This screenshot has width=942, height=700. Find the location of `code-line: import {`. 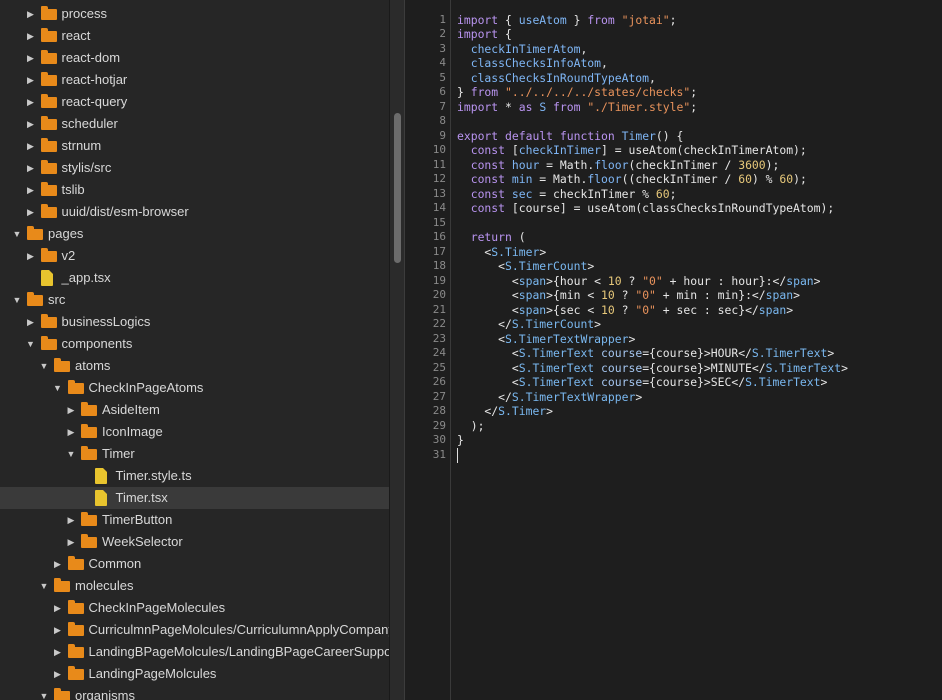

code-line: import { is located at coordinates (484, 34).